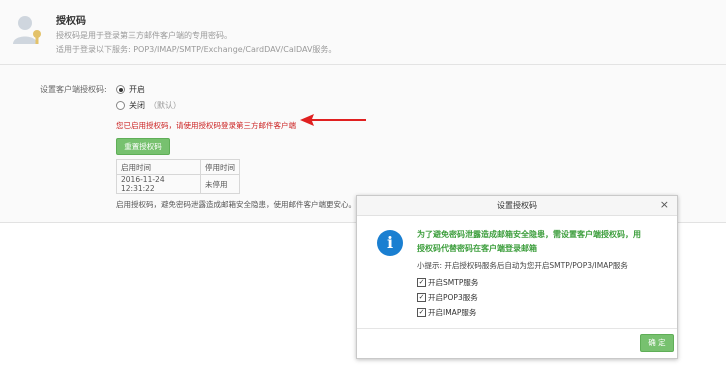 Image resolution: width=726 pixels, height=370 pixels. Describe the element at coordinates (148, 105) in the screenshot. I see `radio-disable: 关闭 （默认）` at that location.